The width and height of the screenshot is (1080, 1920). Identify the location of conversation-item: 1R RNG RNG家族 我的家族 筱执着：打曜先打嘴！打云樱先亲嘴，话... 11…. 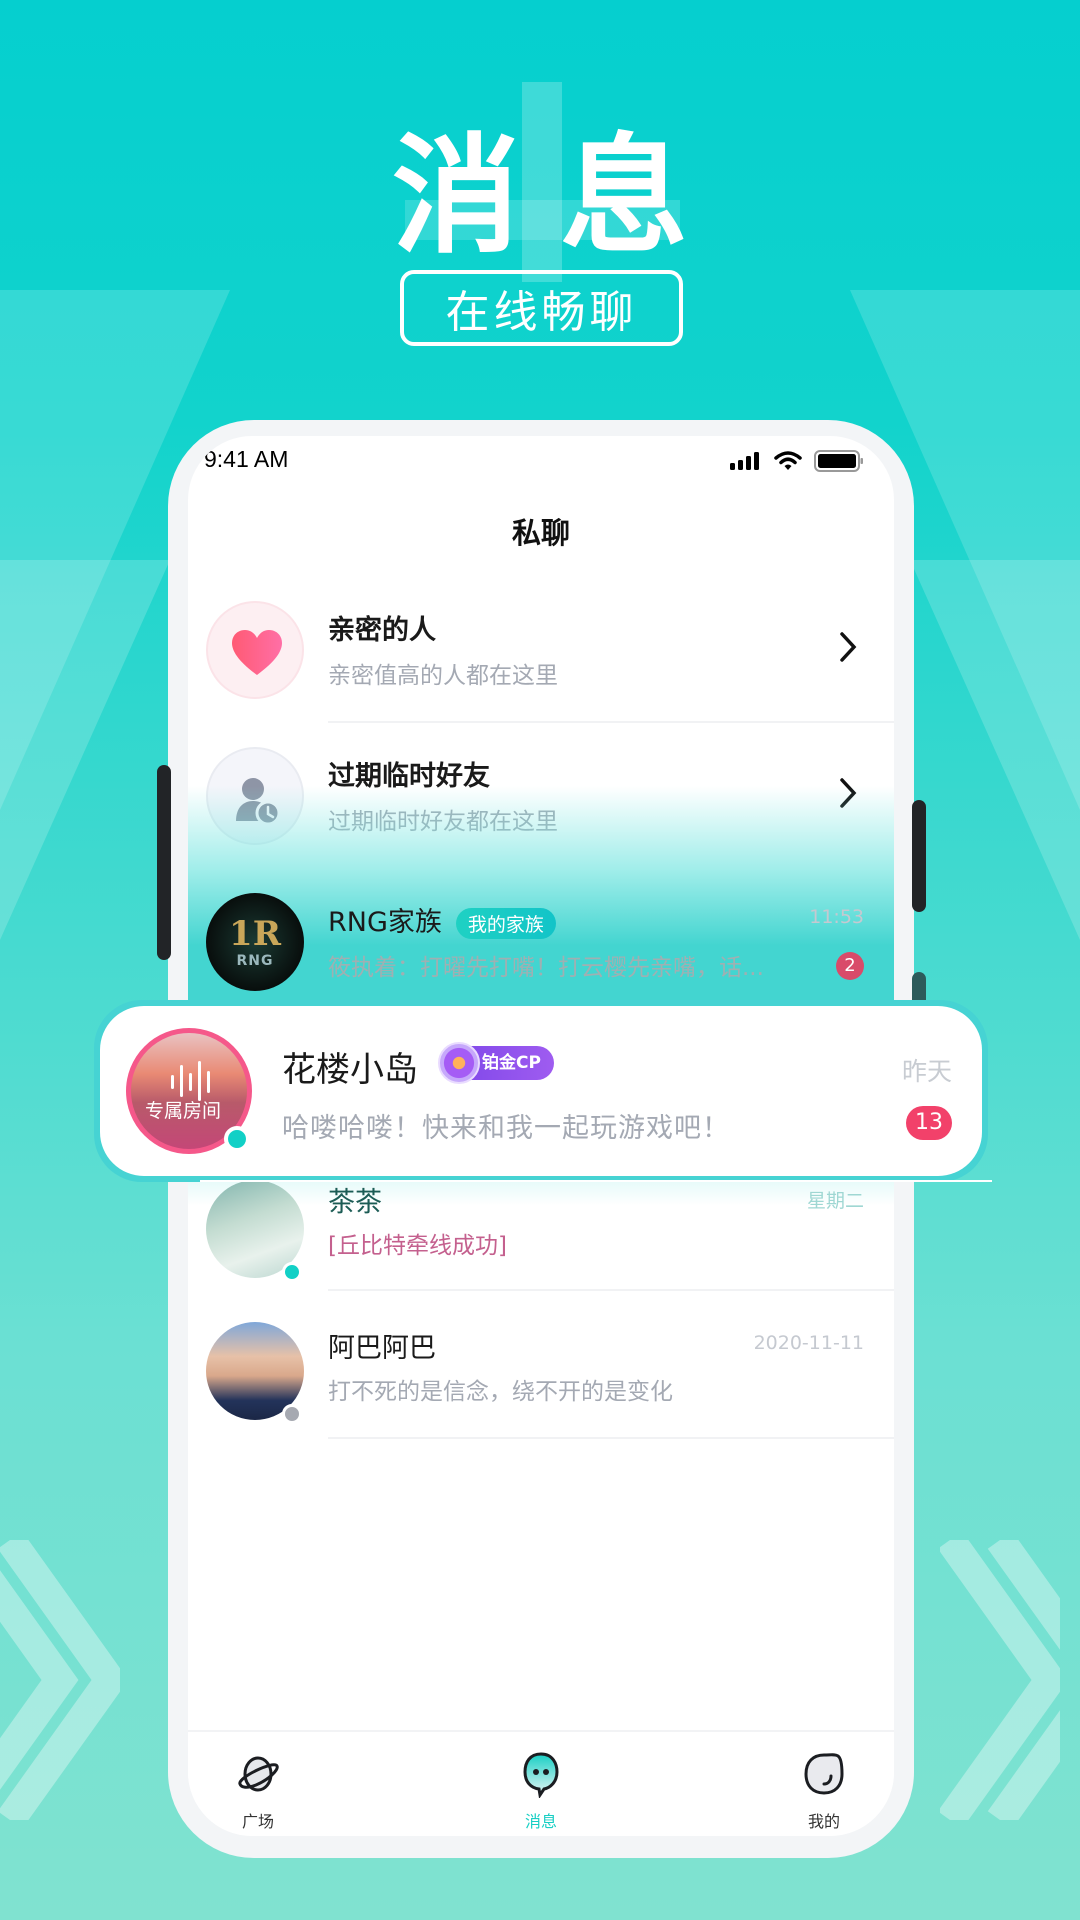
(541, 942).